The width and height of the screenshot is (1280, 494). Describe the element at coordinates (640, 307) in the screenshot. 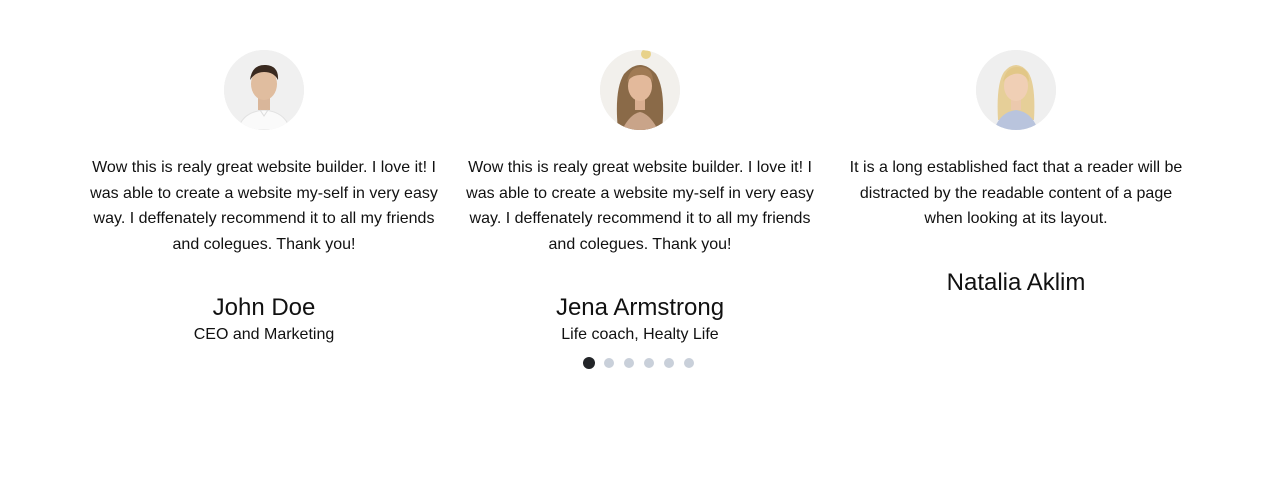

I see `testimonial-name: Jena Armstrong` at that location.